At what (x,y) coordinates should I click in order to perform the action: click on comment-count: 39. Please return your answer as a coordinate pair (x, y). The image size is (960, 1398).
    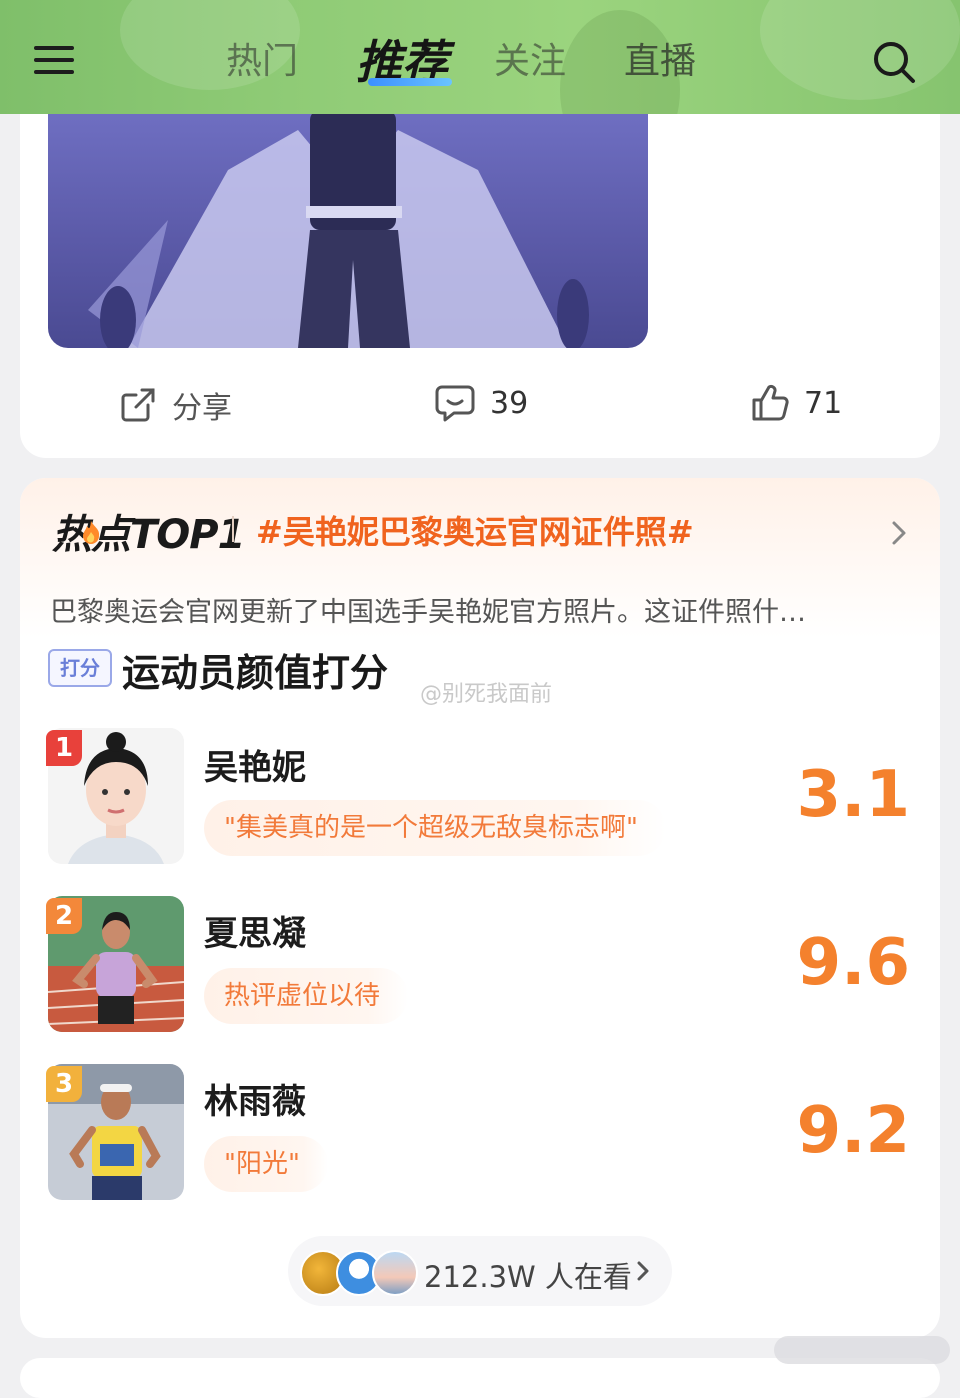
    Looking at the image, I should click on (509, 403).